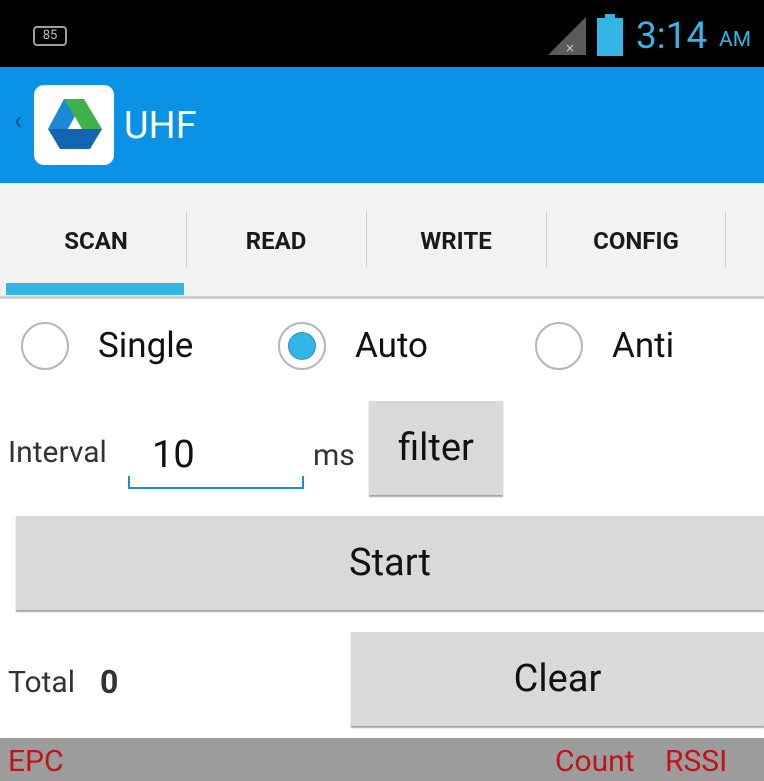 The height and width of the screenshot is (781, 764). Describe the element at coordinates (567, 36) in the screenshot. I see `no-signal-icon: ×` at that location.